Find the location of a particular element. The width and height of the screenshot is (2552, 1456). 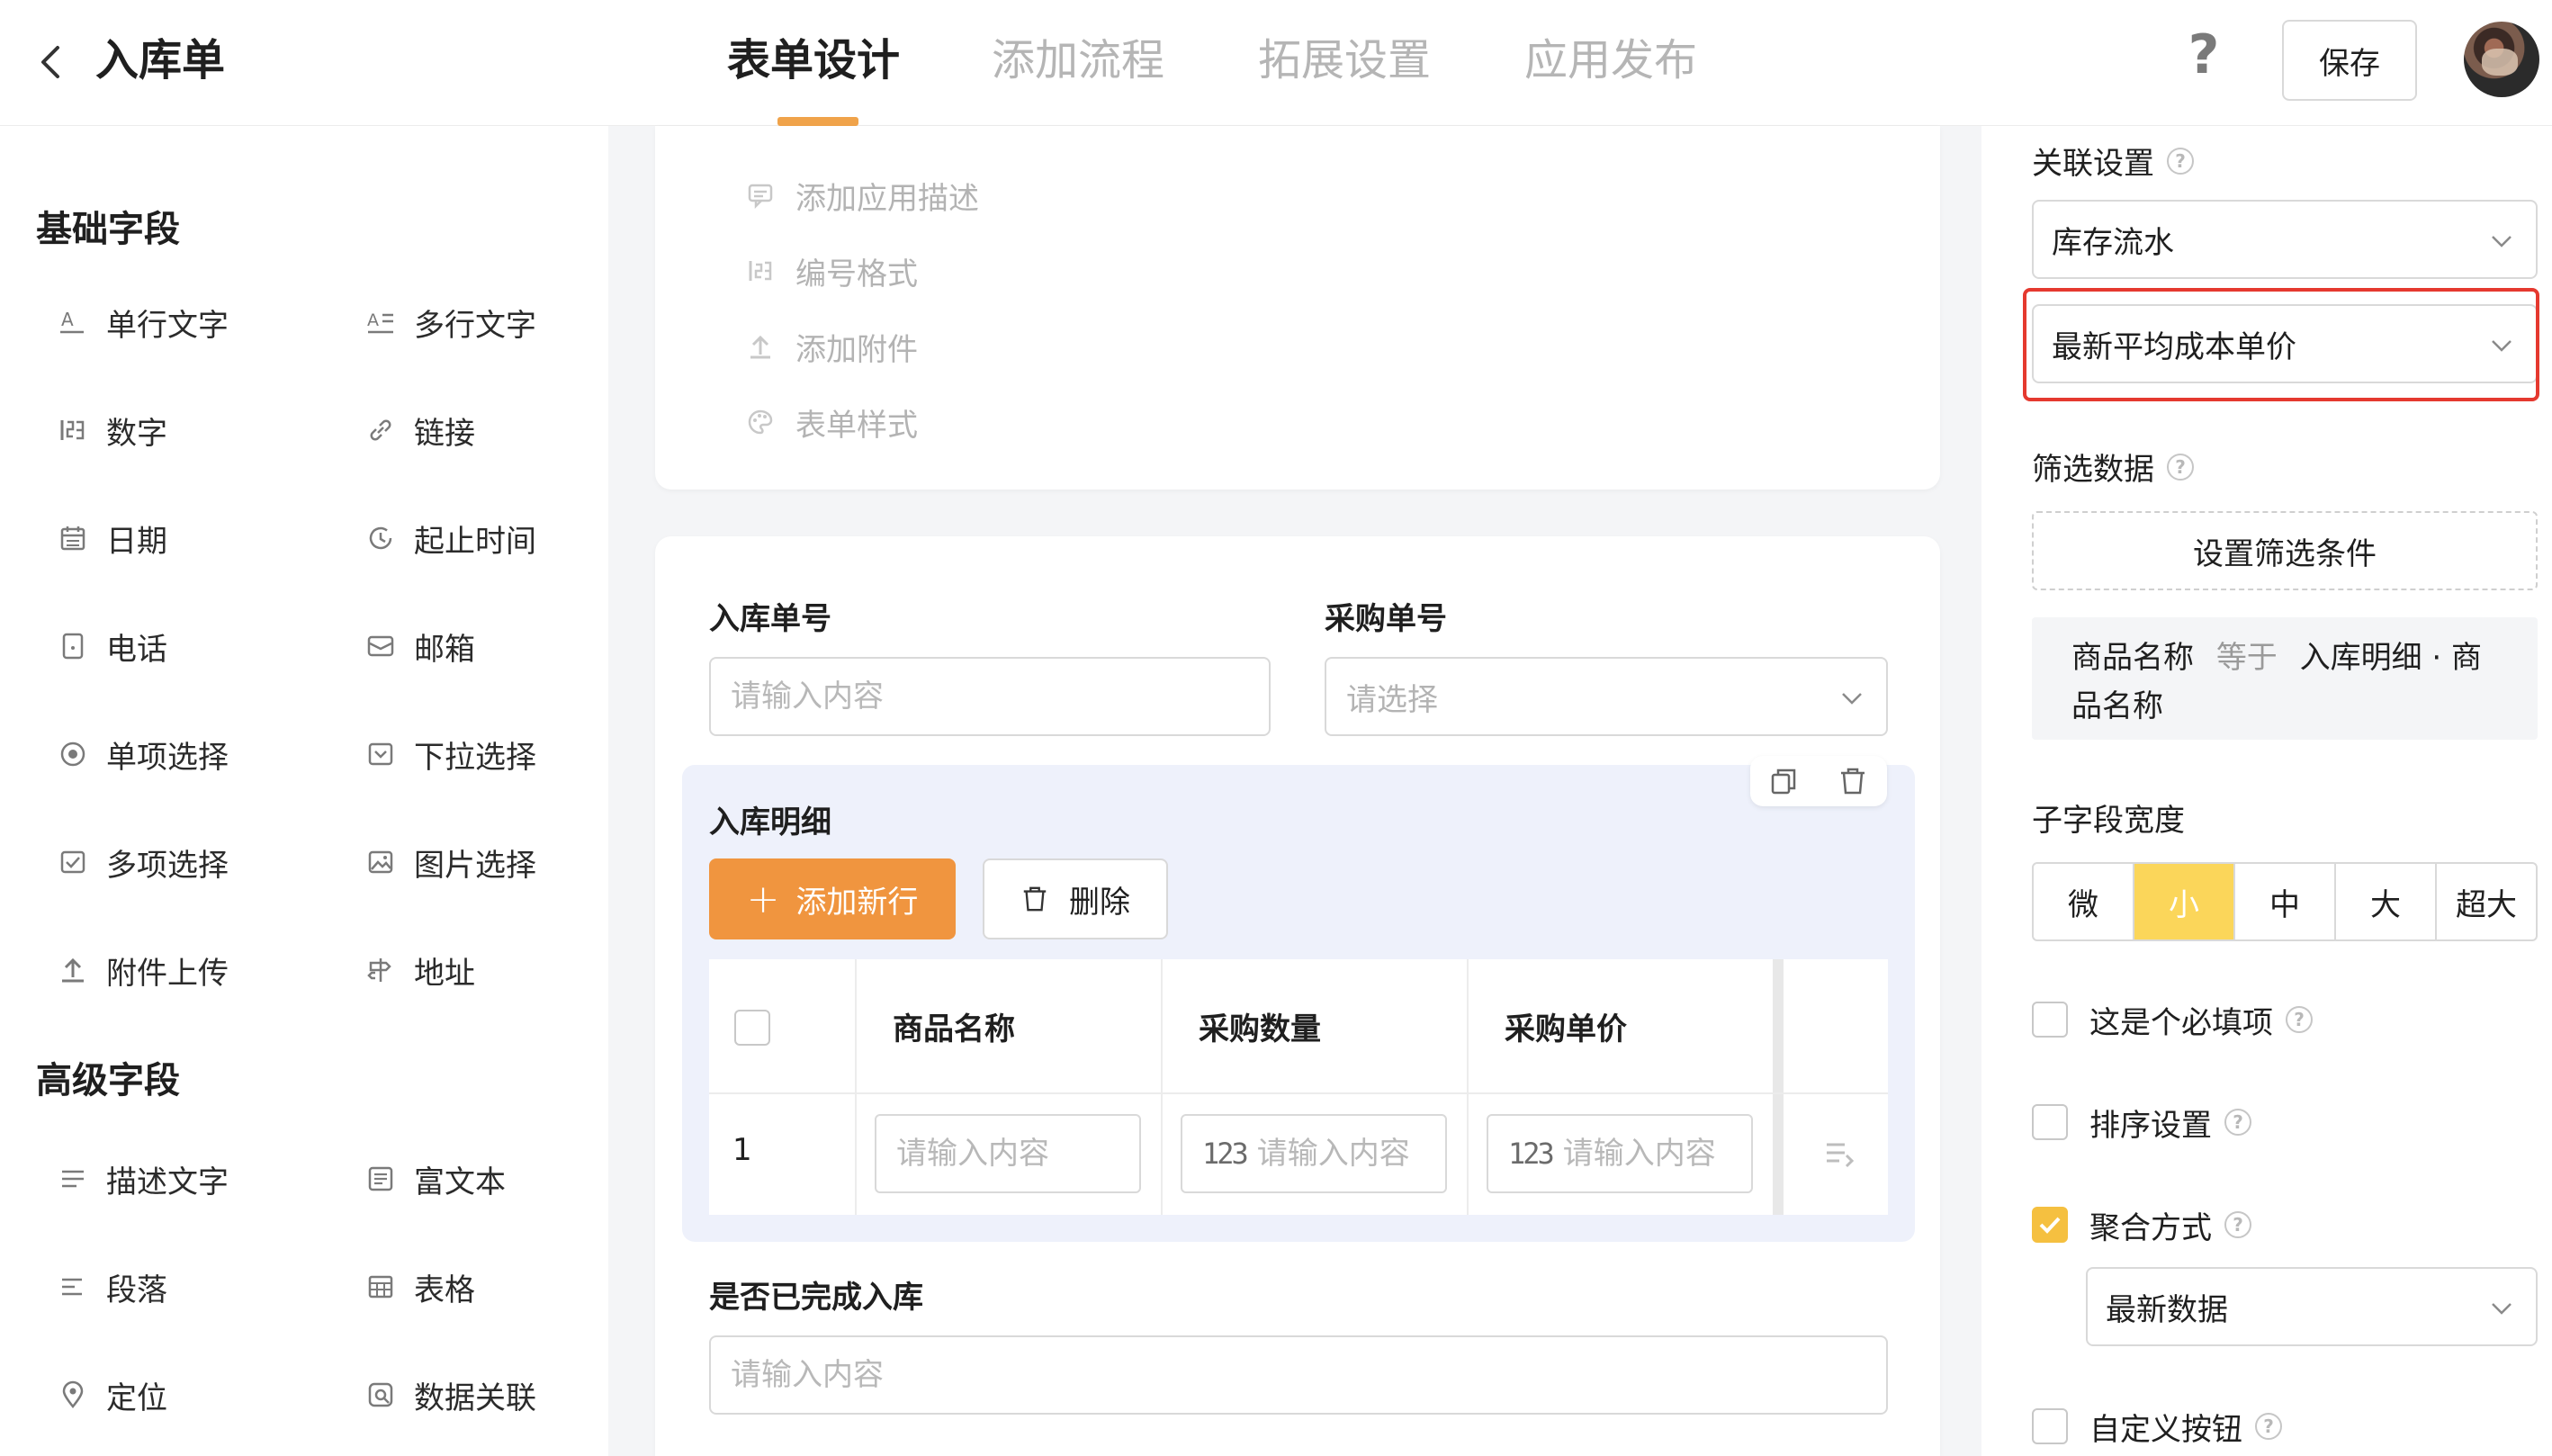

advanced-field-item-label: 描述文字 is located at coordinates (168, 1182).